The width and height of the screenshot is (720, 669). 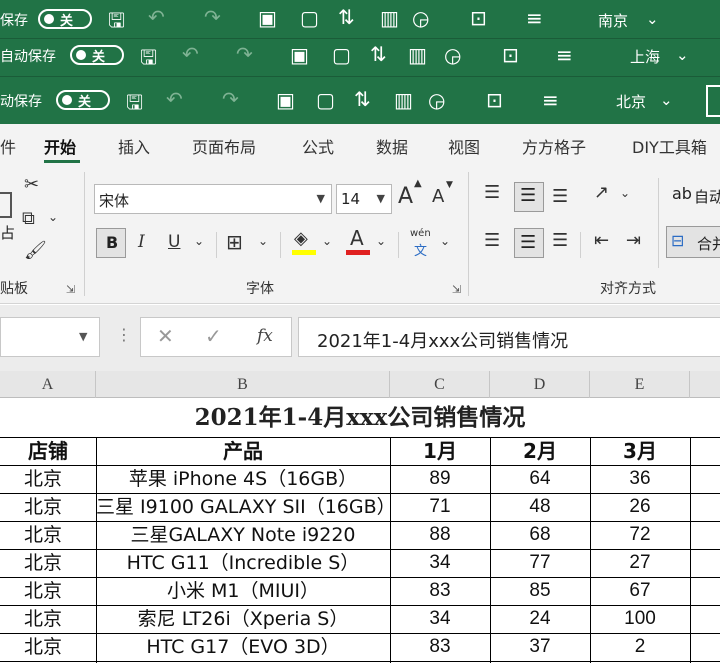 I want to click on clipboard-launcher-icon: ⇲, so click(x=70, y=289).